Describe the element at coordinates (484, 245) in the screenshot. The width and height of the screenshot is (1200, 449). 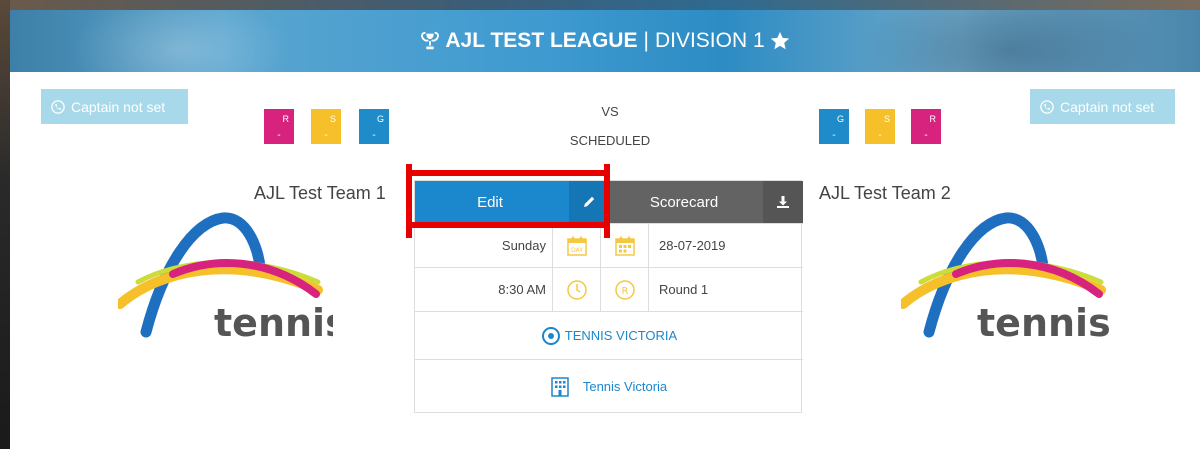
I see `match-day: Sunday` at that location.